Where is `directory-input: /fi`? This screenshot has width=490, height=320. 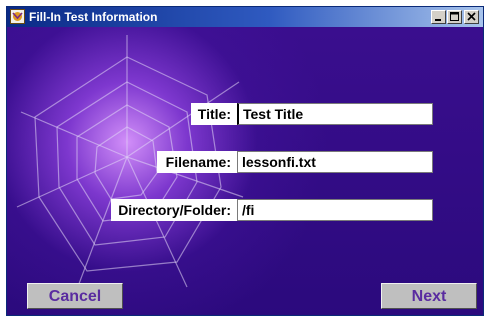
directory-input: /fi is located at coordinates (335, 210).